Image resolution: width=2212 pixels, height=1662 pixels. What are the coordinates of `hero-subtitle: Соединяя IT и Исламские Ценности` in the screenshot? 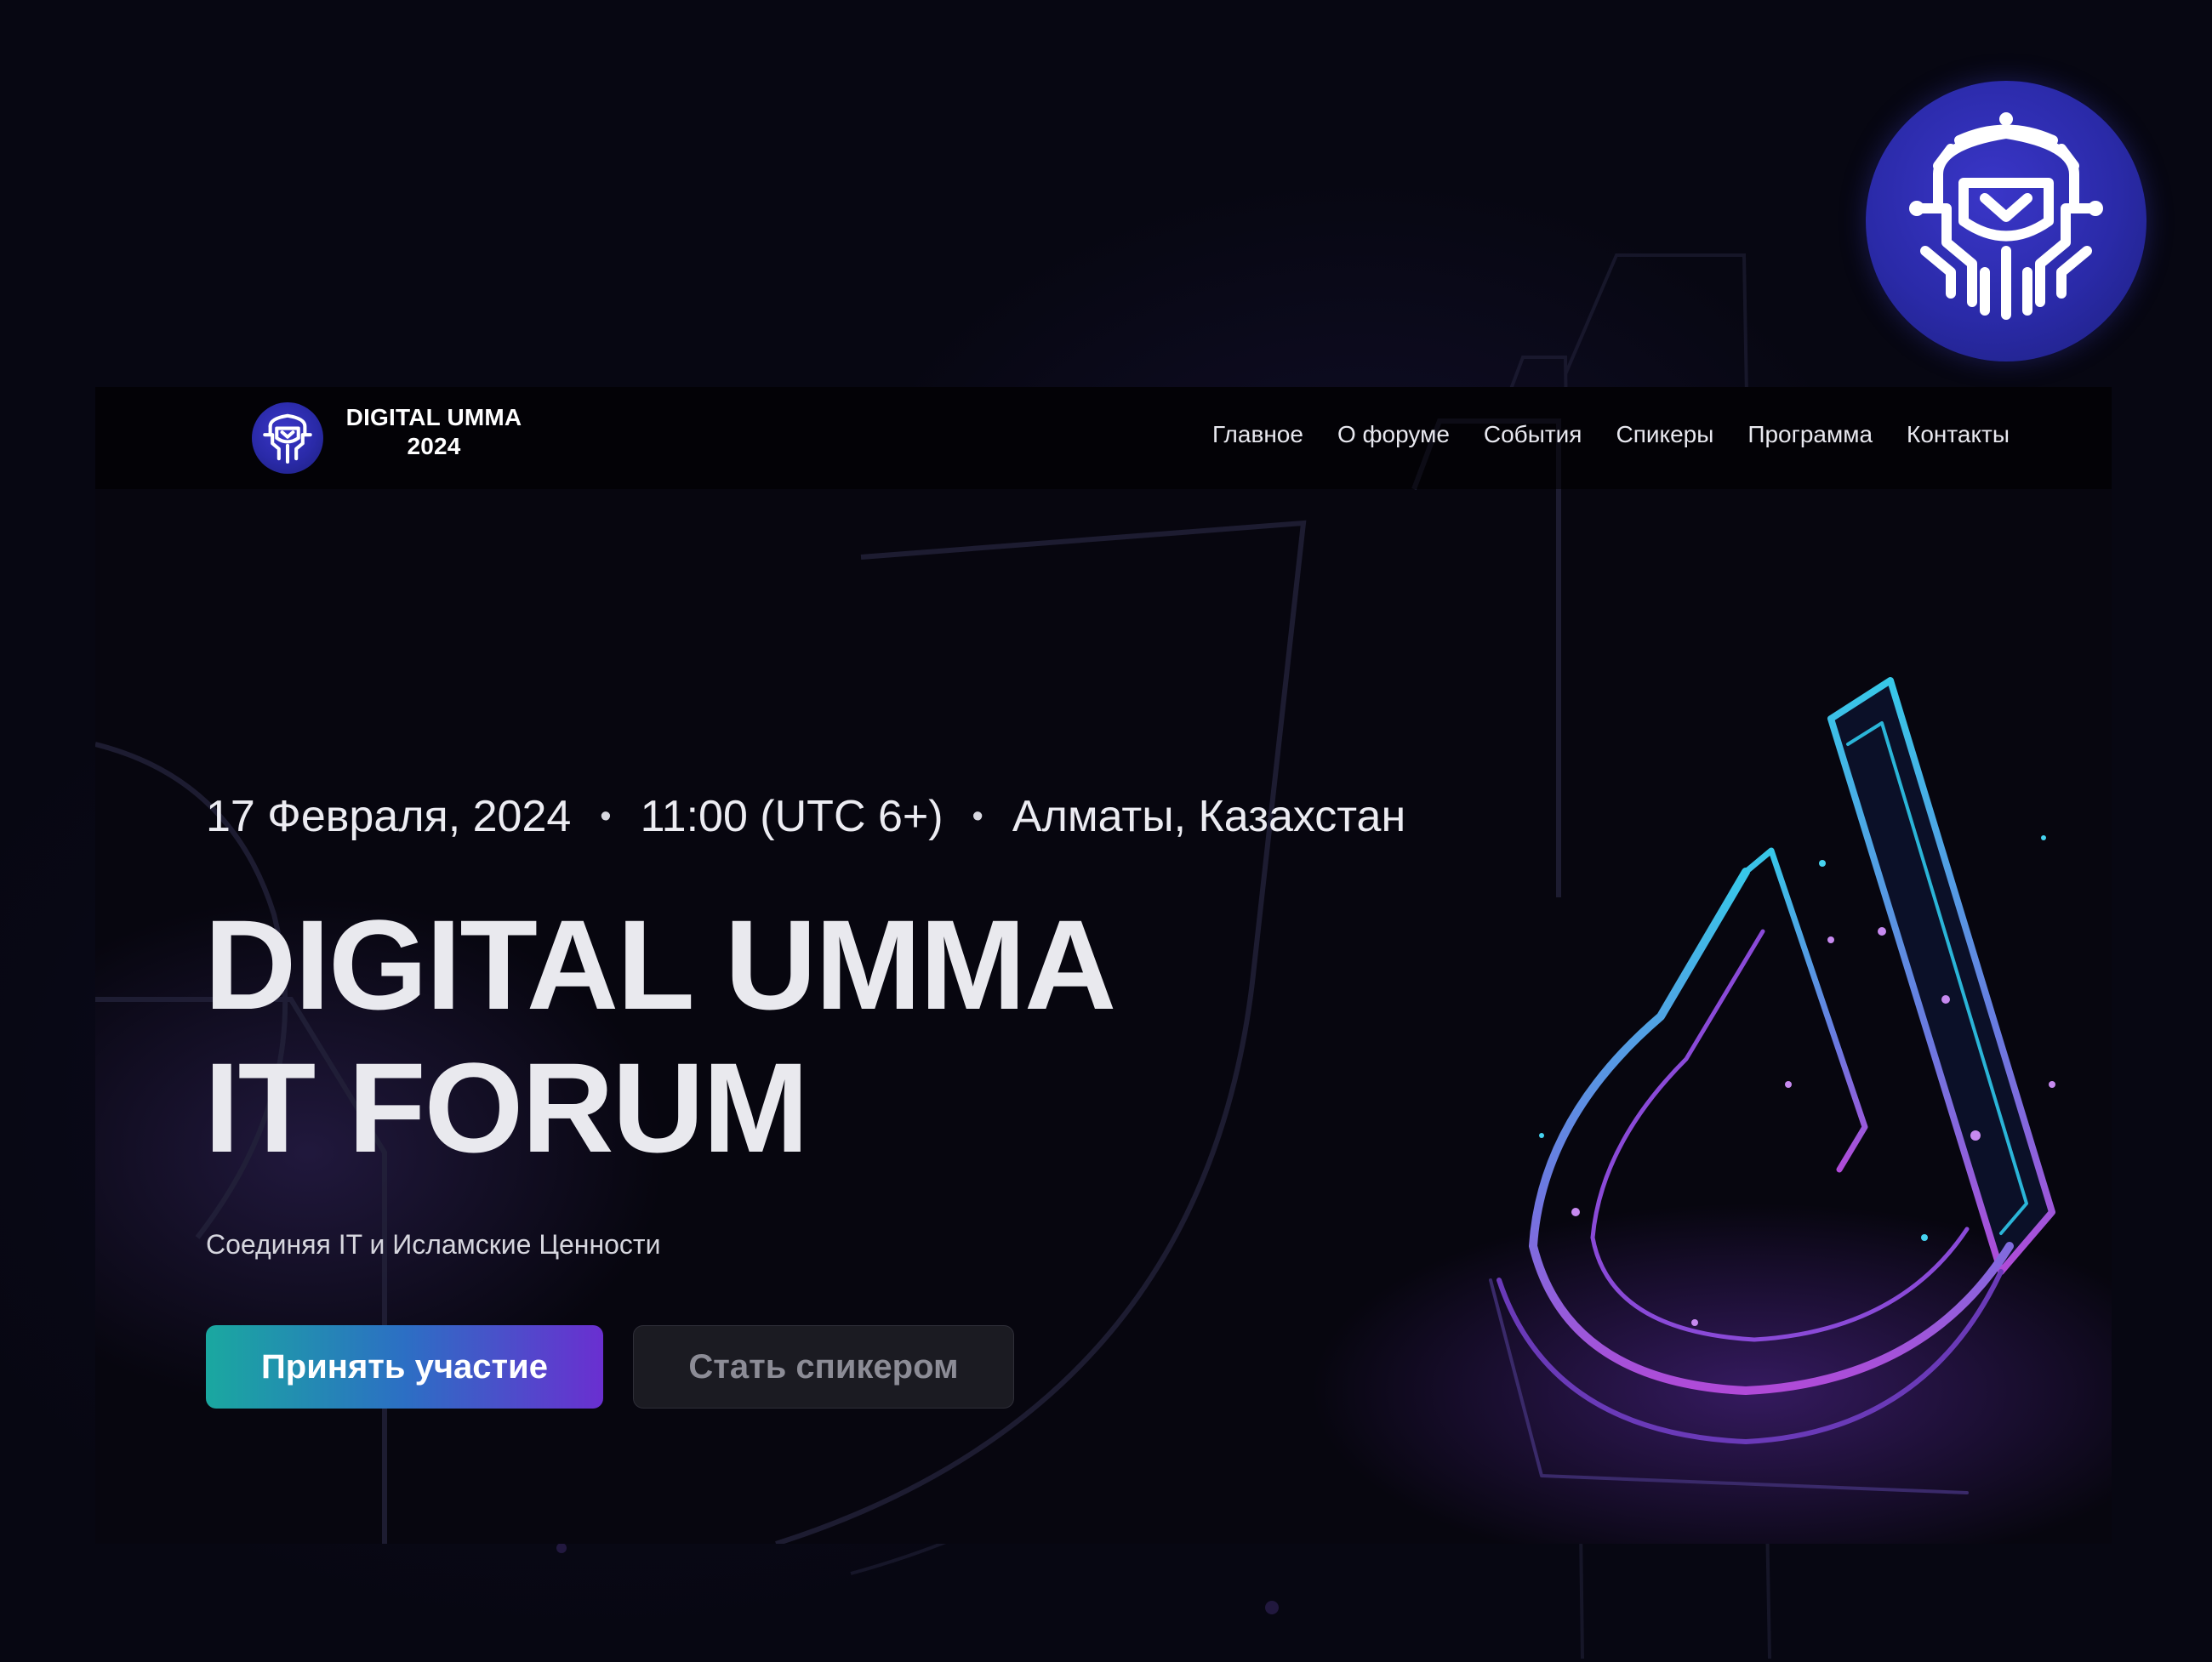 It's located at (433, 1244).